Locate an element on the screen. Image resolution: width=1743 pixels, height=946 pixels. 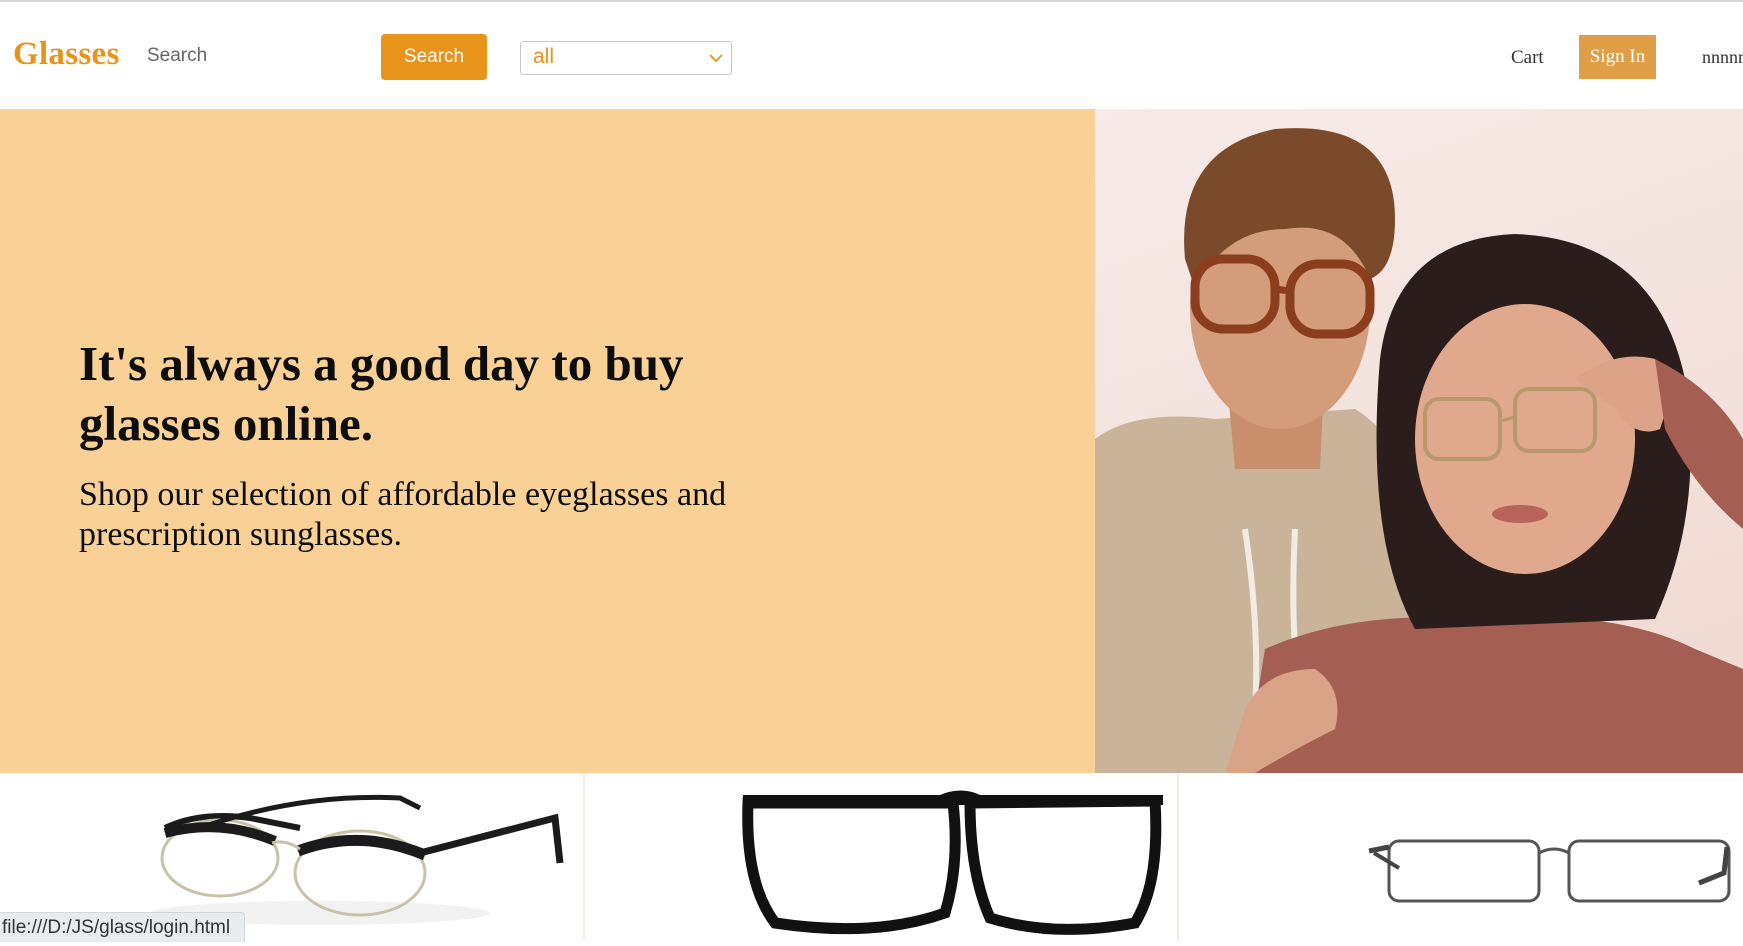
search-input is located at coordinates (247, 56).